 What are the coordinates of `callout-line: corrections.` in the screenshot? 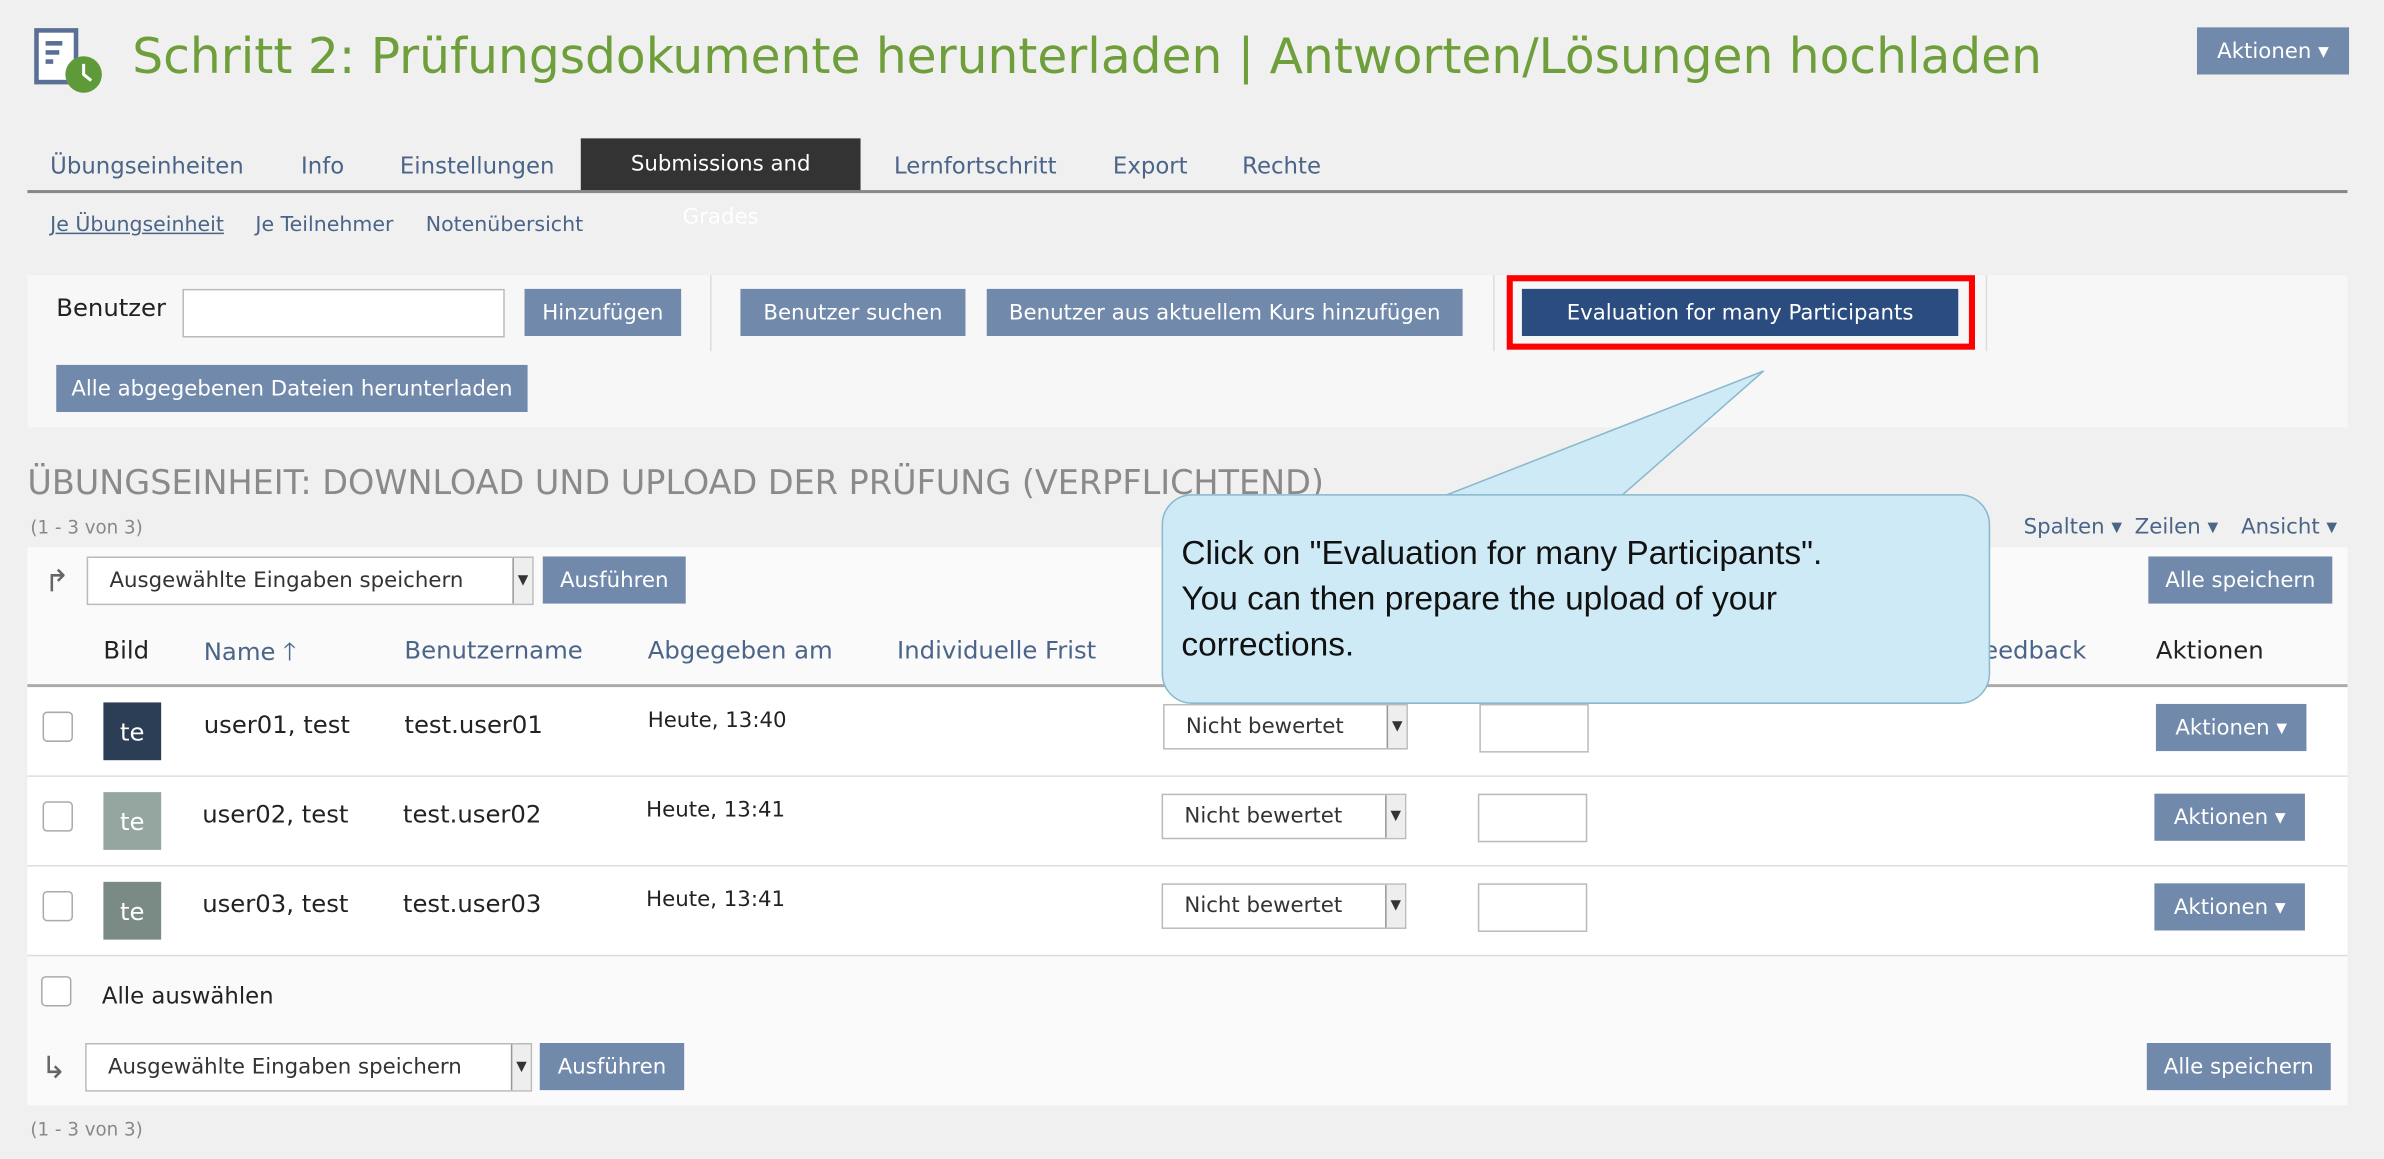 It's located at (1268, 643).